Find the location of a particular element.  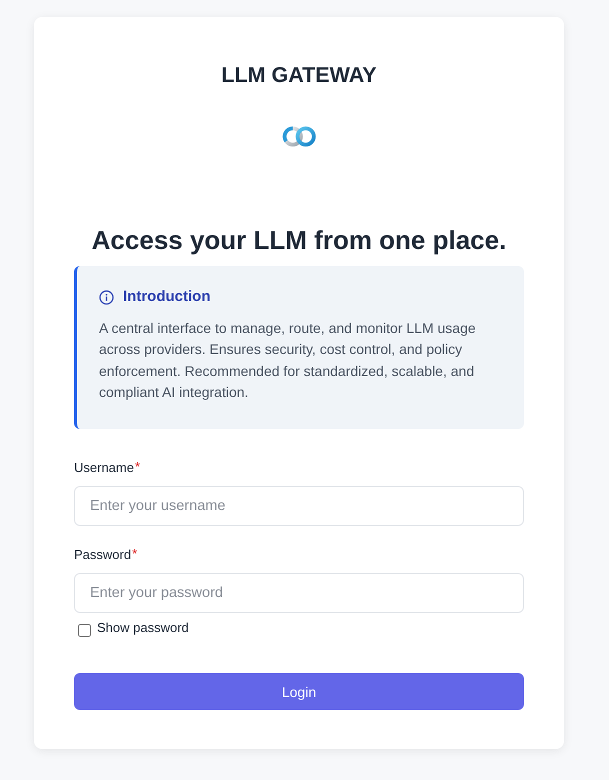

introduction-title: Introduction is located at coordinates (166, 297).